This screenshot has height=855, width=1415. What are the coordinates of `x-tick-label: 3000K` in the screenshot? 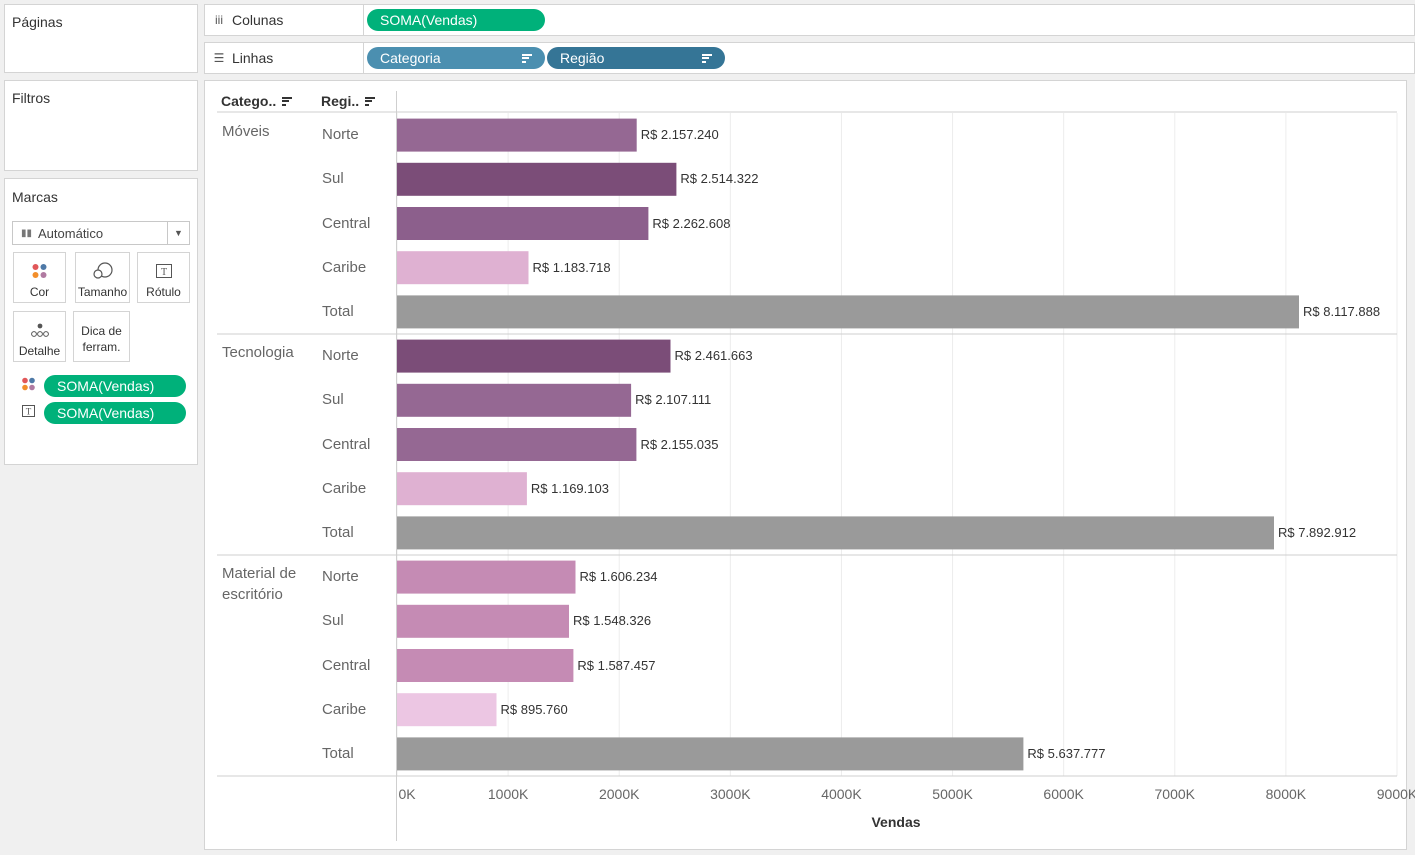 It's located at (730, 794).